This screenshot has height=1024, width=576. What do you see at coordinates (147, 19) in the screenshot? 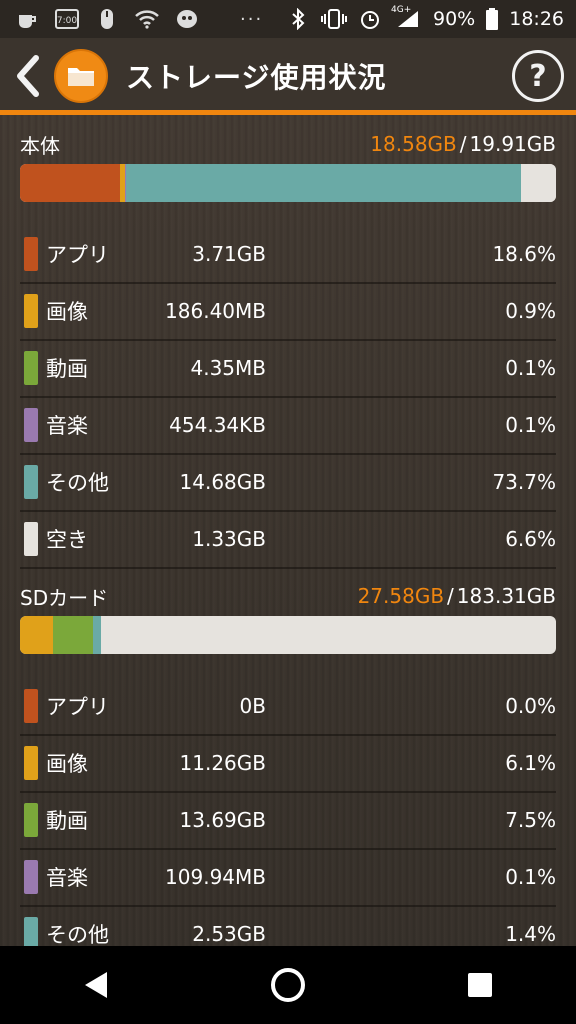
I see `wifi-icon` at bounding box center [147, 19].